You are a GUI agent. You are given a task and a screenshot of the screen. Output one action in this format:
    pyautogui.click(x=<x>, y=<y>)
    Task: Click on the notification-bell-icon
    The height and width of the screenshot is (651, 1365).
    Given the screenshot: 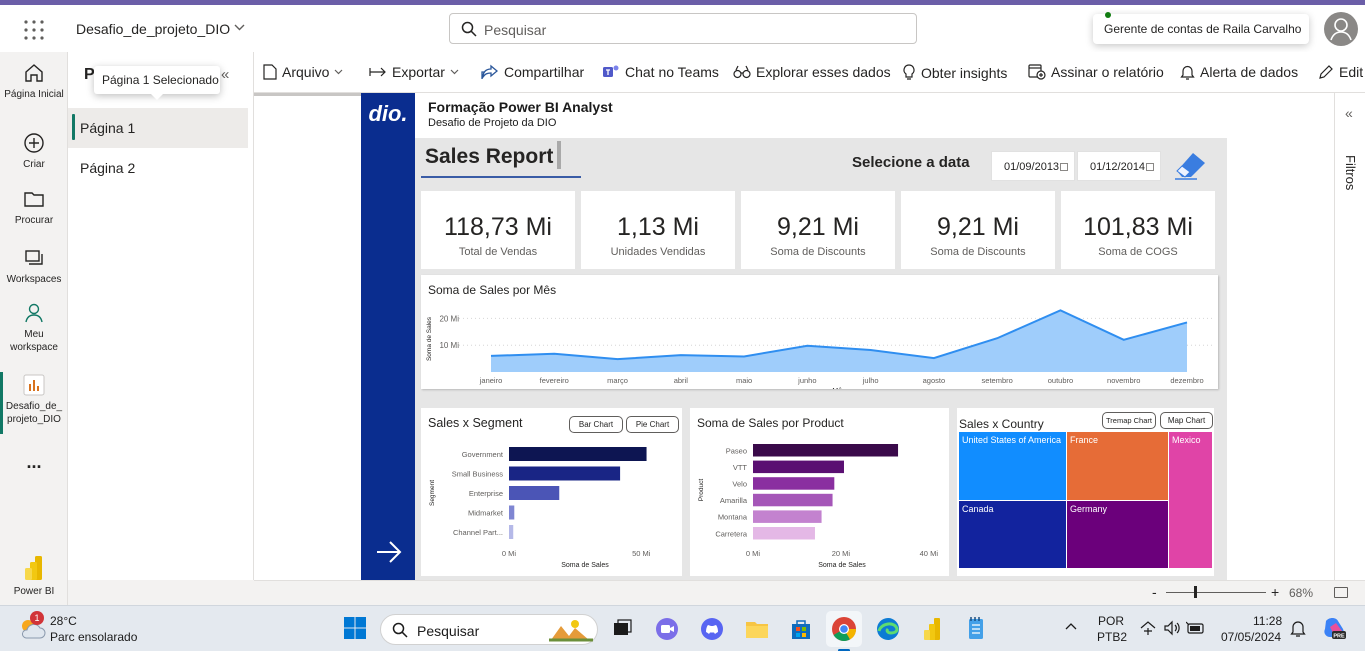 What is the action you would take?
    pyautogui.click(x=1298, y=628)
    